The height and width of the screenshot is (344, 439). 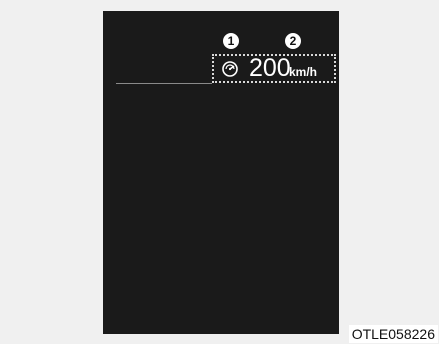 What do you see at coordinates (303, 72) in the screenshot?
I see `speed-unit: km/h` at bounding box center [303, 72].